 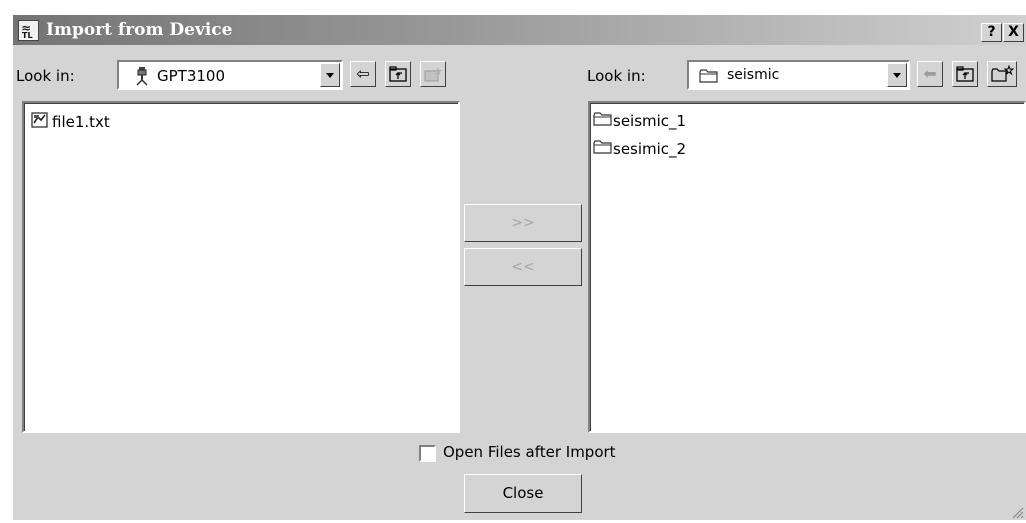 I want to click on left-back-button: ⇦, so click(x=363, y=74).